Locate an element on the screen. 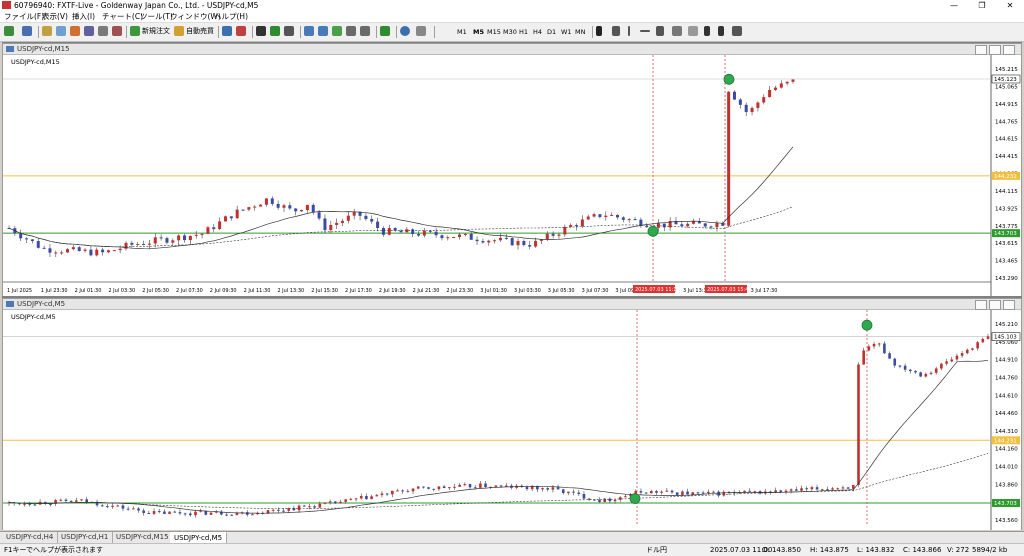  chart-window-titlebar: USDJPY-cd,M5 is located at coordinates (512, 304).